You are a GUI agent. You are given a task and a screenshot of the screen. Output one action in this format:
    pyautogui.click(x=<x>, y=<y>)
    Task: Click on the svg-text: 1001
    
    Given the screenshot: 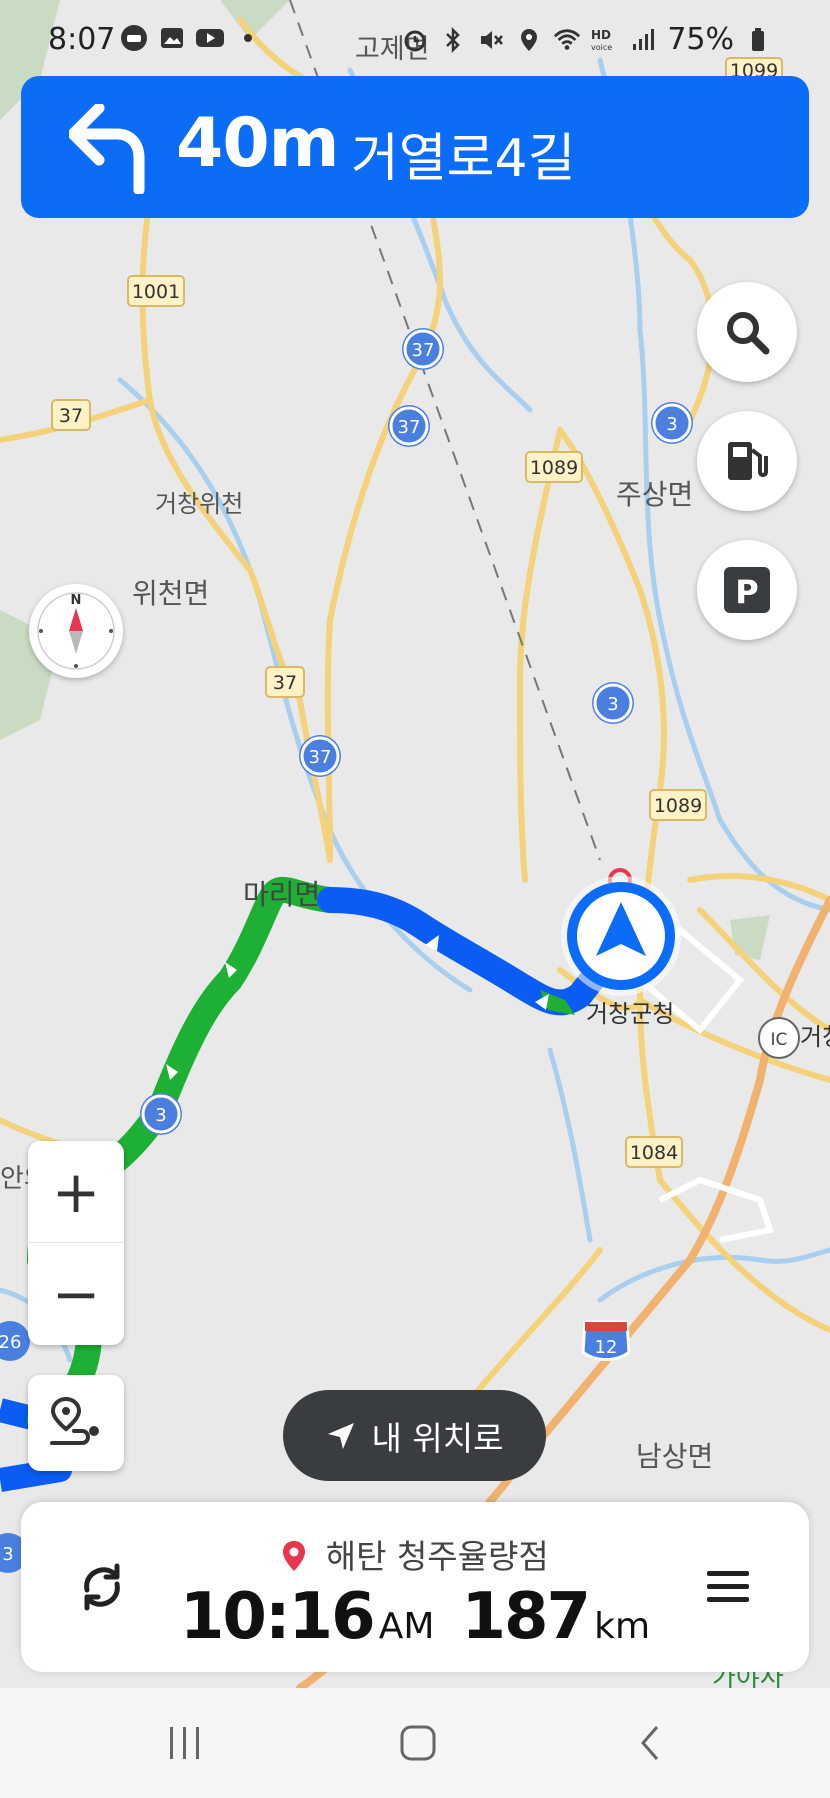 What is the action you would take?
    pyautogui.click(x=156, y=292)
    